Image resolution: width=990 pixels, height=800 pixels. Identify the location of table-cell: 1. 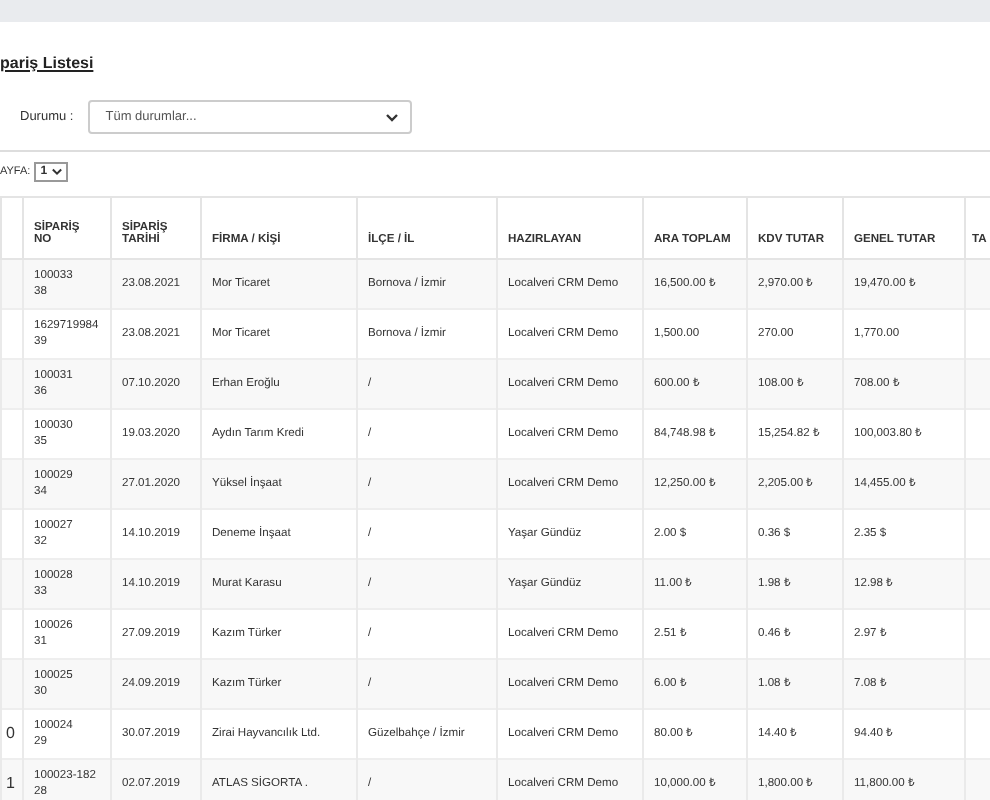
(10, 783).